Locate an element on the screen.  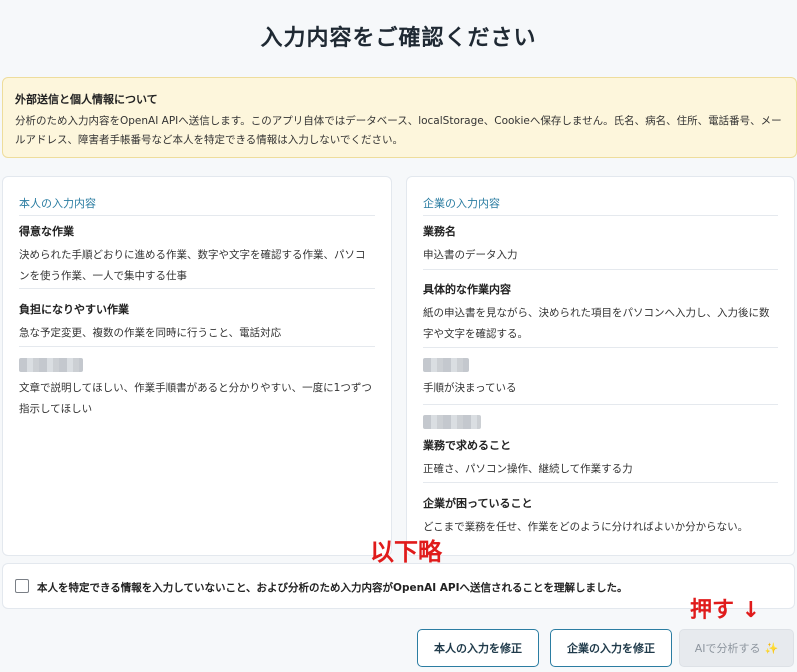
company-item-task-name: 業務名 申込書のデータ入力 is located at coordinates (600, 246).